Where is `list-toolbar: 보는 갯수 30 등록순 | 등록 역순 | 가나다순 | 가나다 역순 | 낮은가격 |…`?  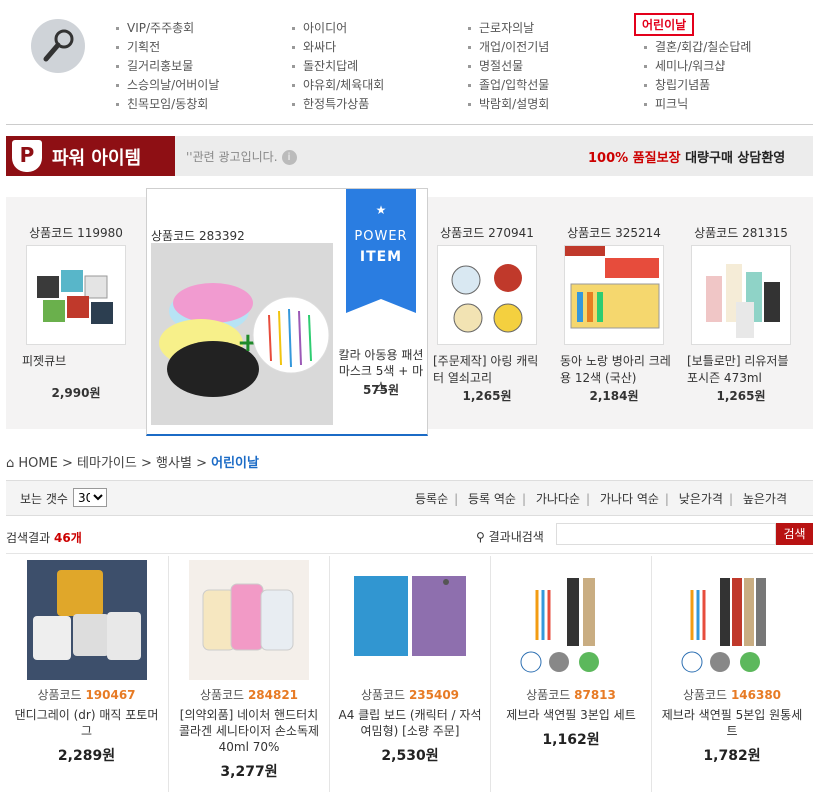 list-toolbar: 보는 갯수 30 등록순 | 등록 역순 | 가나다순 | 가나다 역순 | 낮은가격 |… is located at coordinates (409, 498).